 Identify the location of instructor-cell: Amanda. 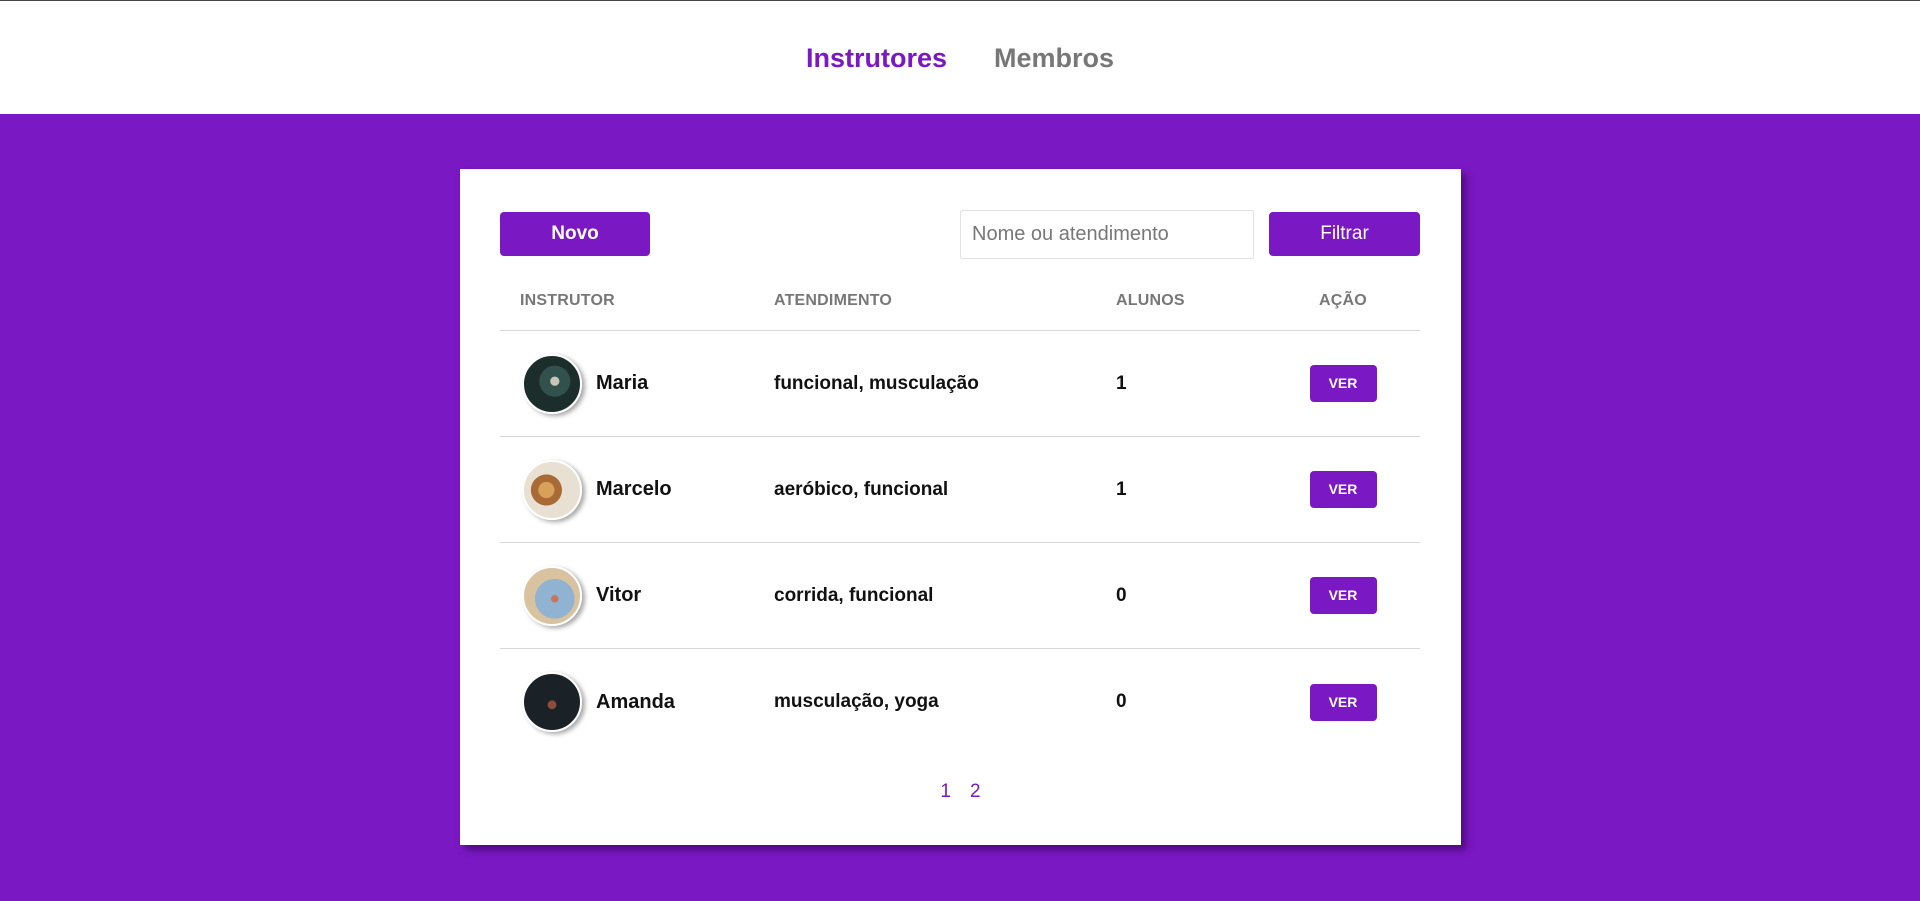
(637, 702).